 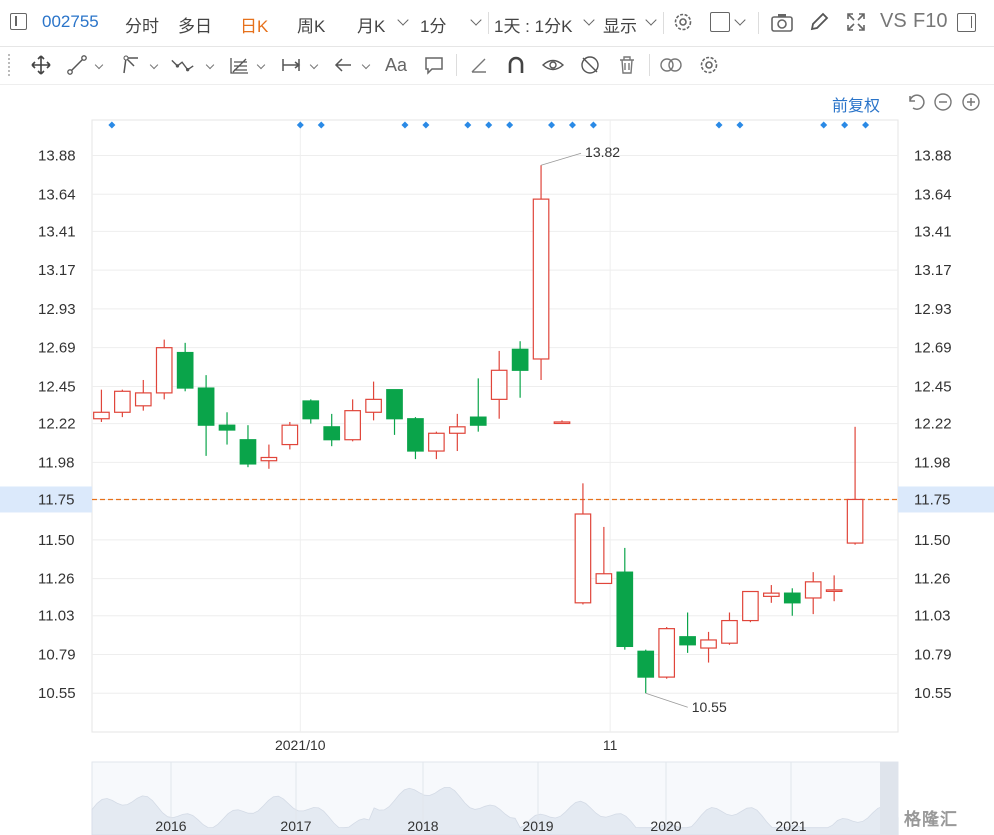 I want to click on comment-icon, so click(x=434, y=65).